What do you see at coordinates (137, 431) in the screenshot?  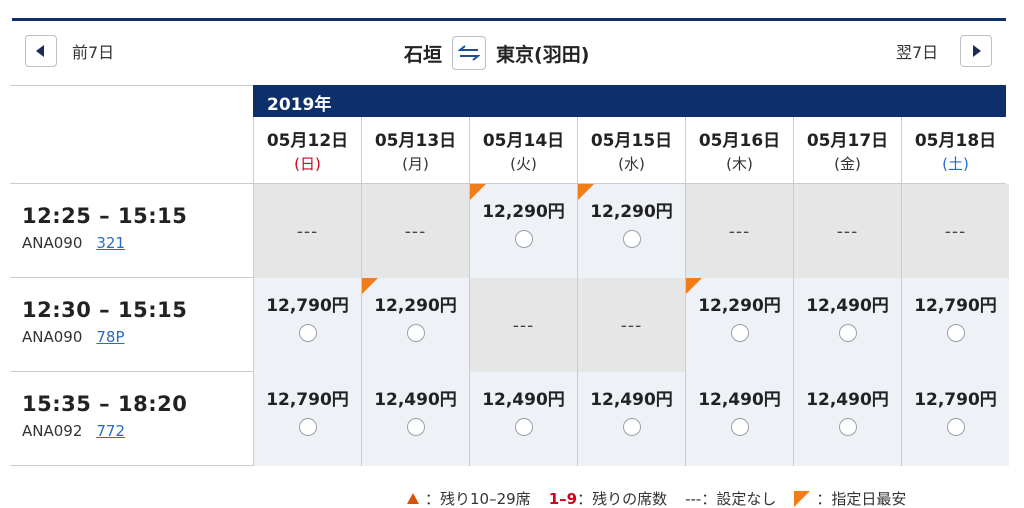 I see `flight-number-line: ANA092 772` at bounding box center [137, 431].